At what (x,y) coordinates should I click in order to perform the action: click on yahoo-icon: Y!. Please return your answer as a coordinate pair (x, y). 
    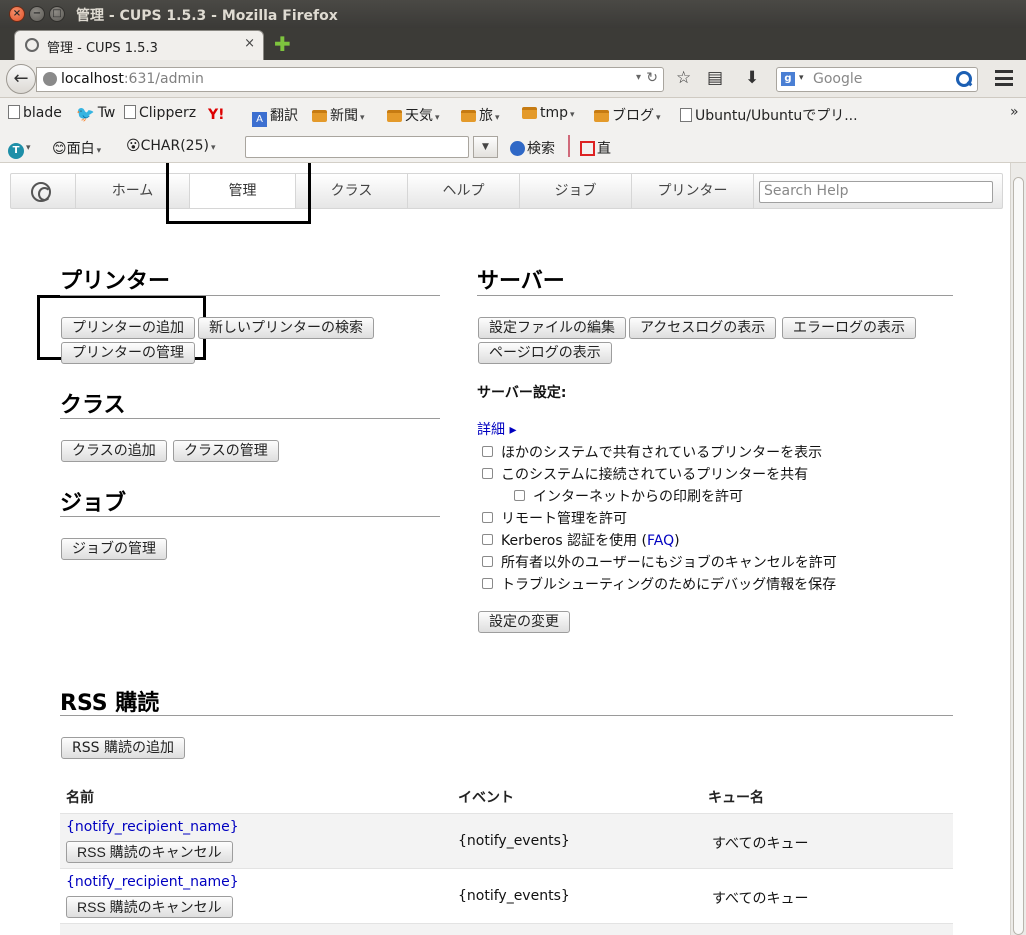
    Looking at the image, I should click on (216, 115).